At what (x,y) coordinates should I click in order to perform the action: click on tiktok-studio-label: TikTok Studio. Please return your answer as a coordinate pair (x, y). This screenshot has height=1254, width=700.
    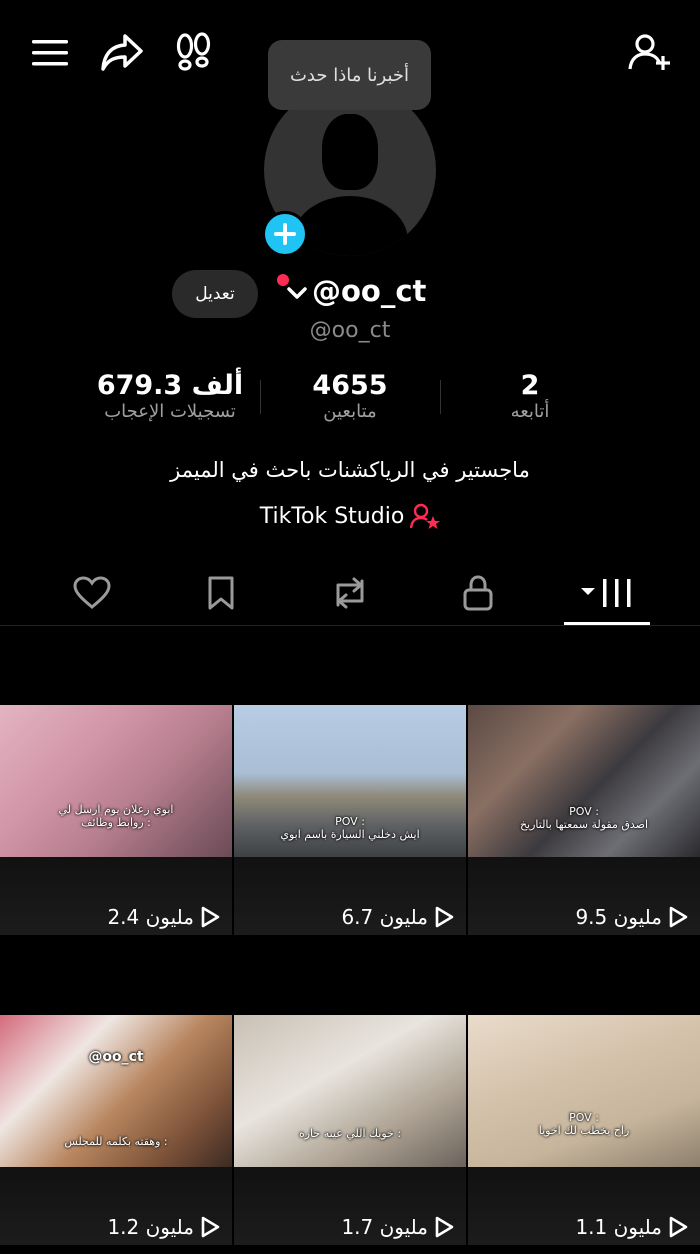
    Looking at the image, I should click on (332, 516).